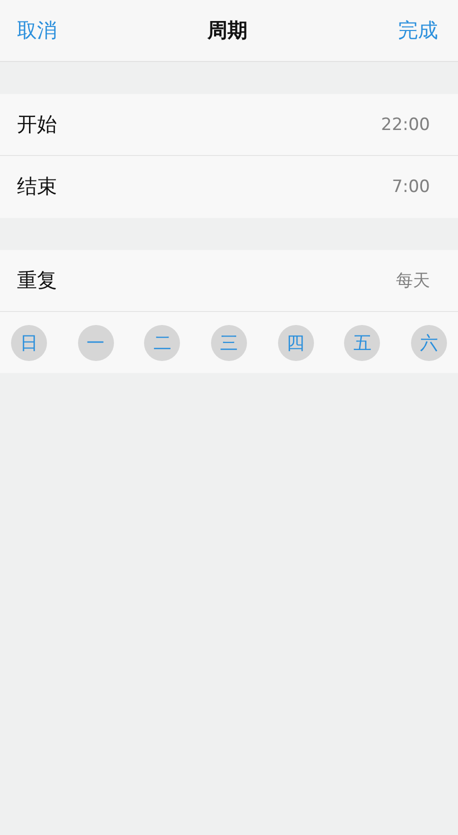 Image resolution: width=458 pixels, height=835 pixels. What do you see at coordinates (418, 30) in the screenshot?
I see `done-button: 完成` at bounding box center [418, 30].